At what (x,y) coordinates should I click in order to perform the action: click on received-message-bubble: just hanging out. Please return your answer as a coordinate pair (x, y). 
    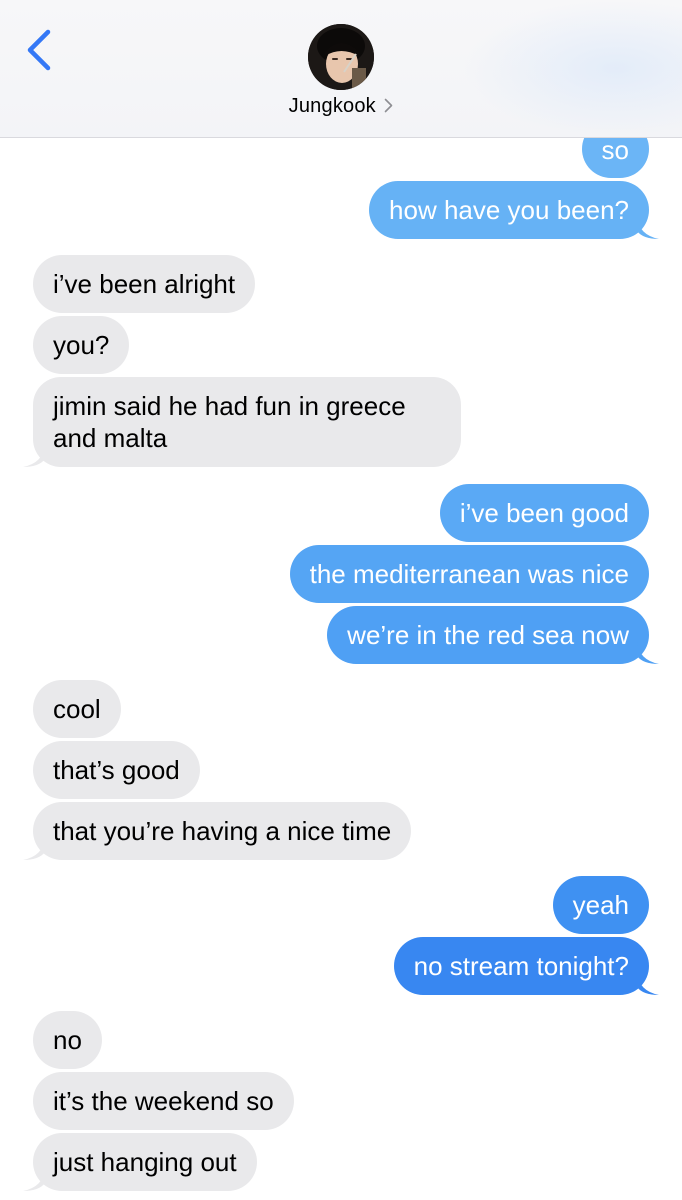
    Looking at the image, I should click on (140, 1162).